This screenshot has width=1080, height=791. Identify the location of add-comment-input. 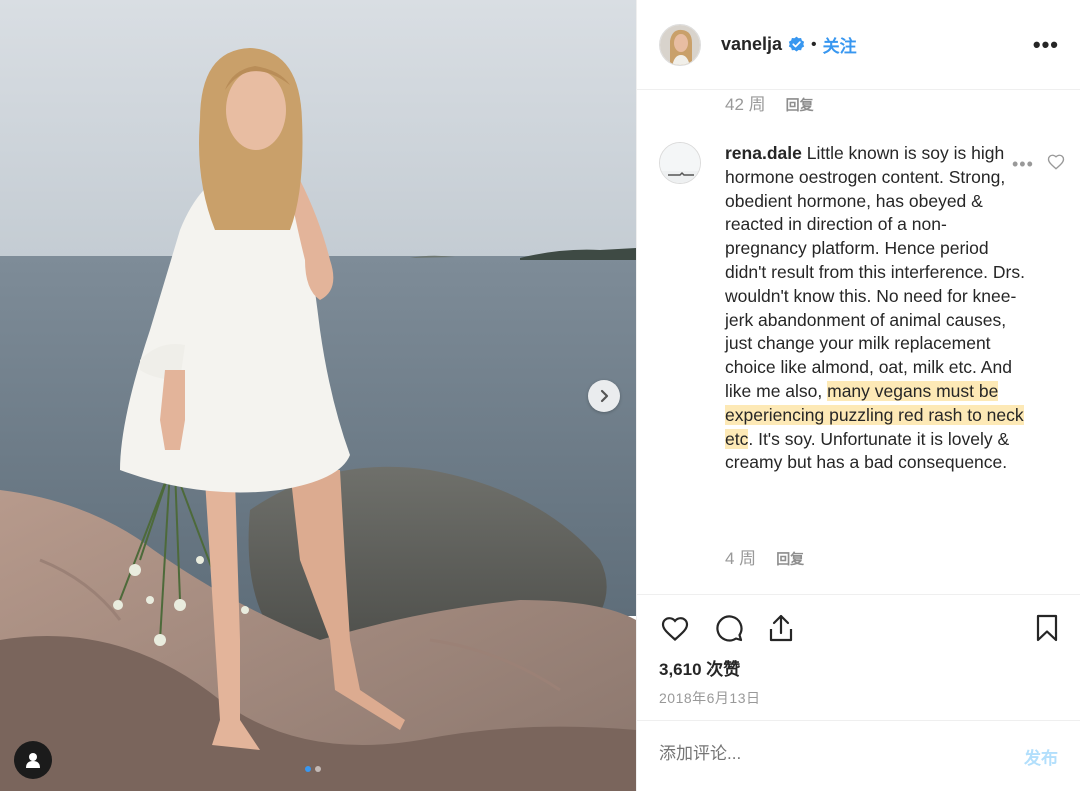
(809, 754).